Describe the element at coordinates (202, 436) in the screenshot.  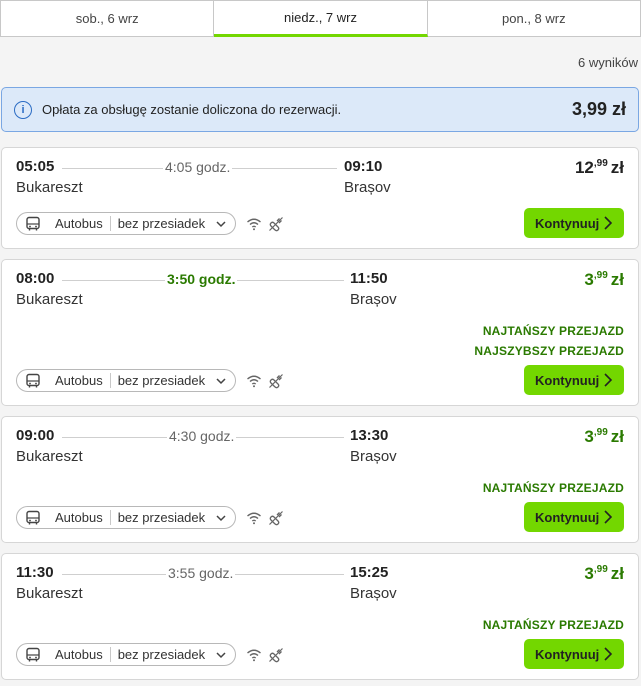
I see `trip-duration: 4:30 godz.` at that location.